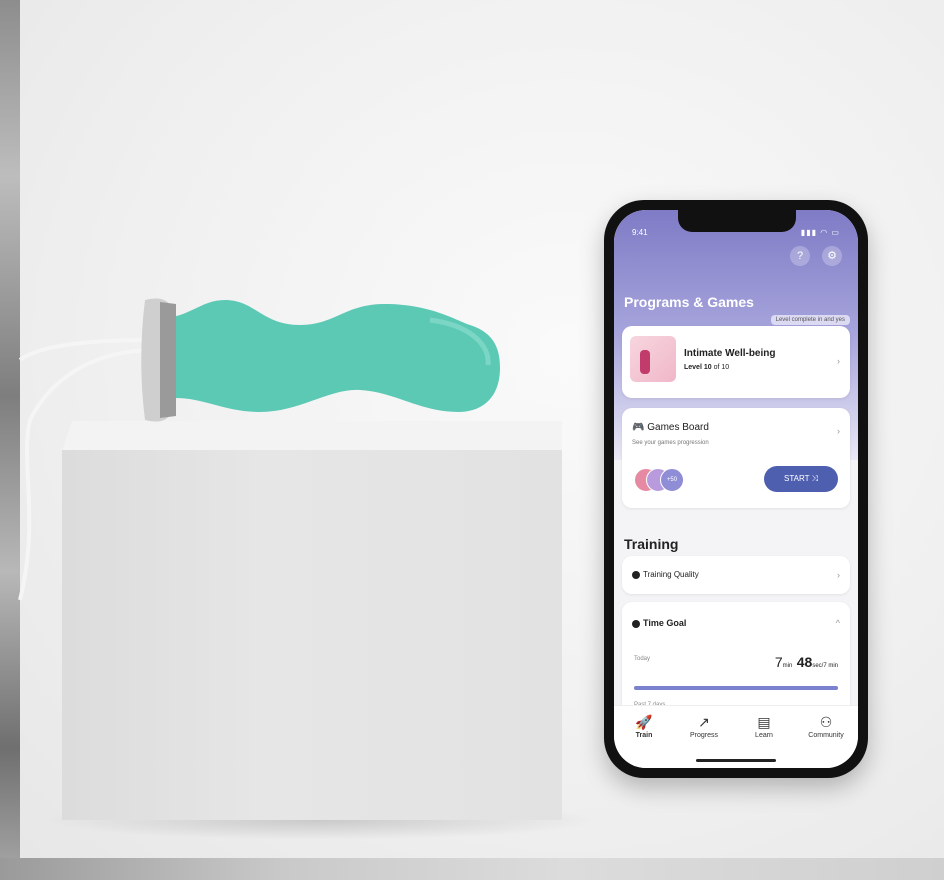  What do you see at coordinates (671, 574) in the screenshot?
I see `training-quality-text: Training Quality` at bounding box center [671, 574].